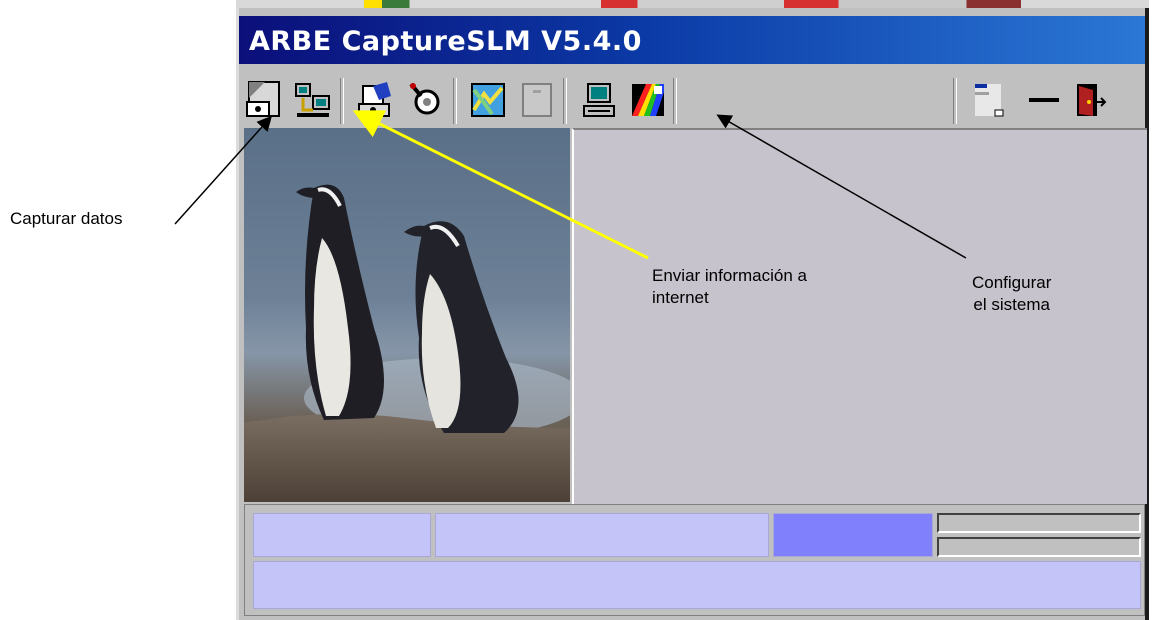 The image size is (1155, 620). I want to click on restore-window-button, so click(991, 100).